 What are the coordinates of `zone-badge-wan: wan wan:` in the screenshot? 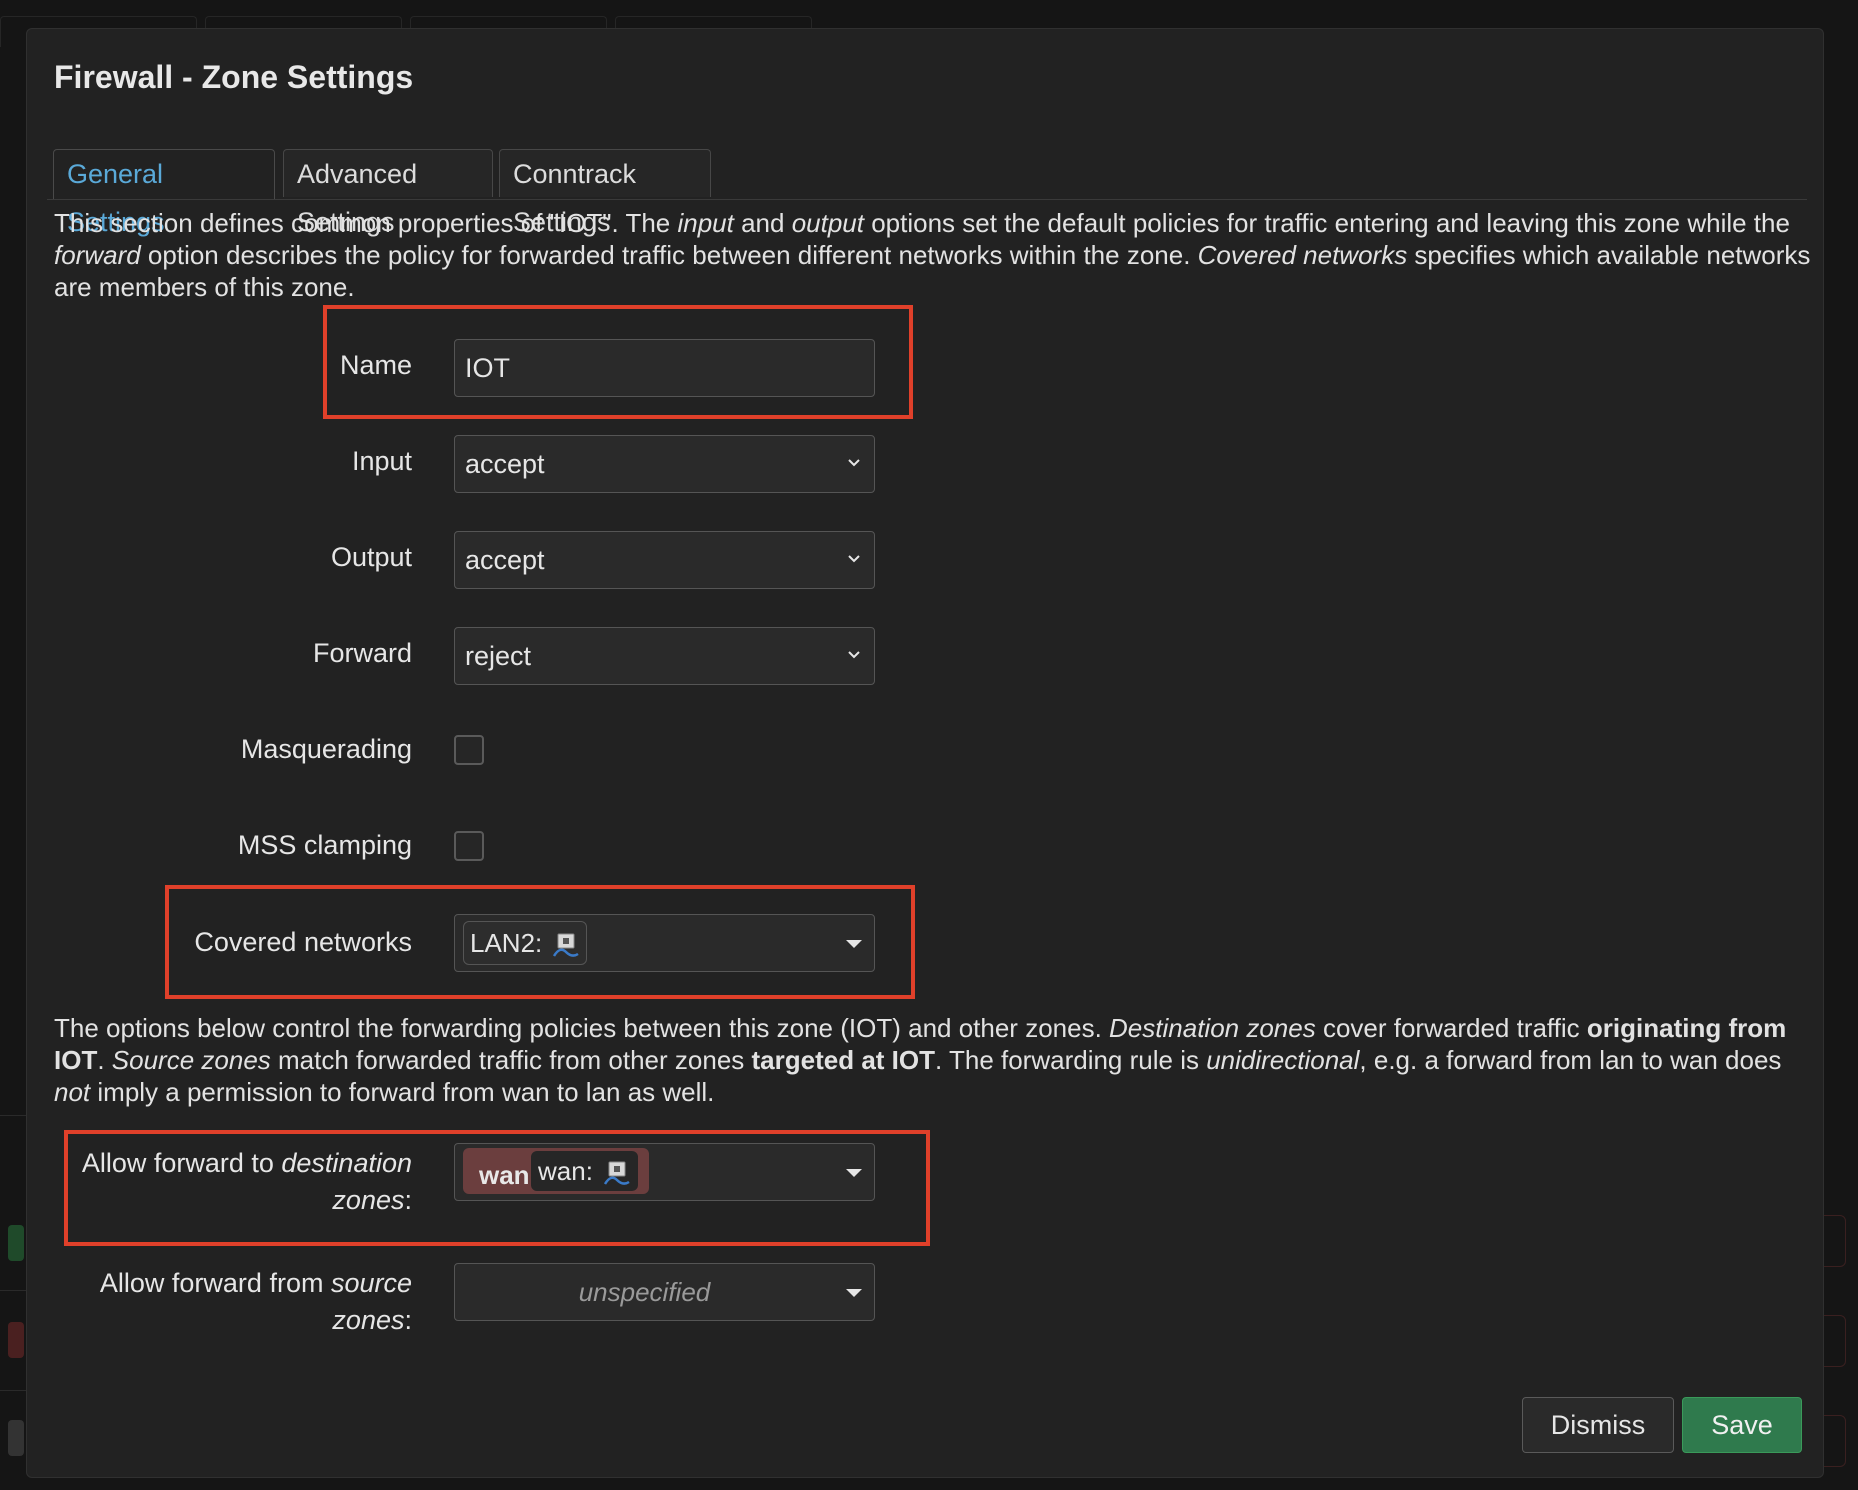 It's located at (556, 1171).